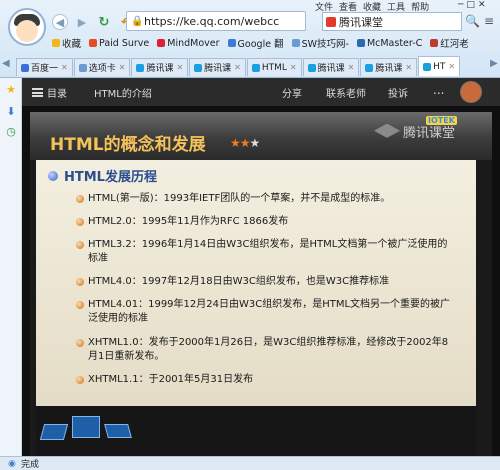 This screenshot has width=500, height=470. What do you see at coordinates (86, 427) in the screenshot?
I see `monitor-icon` at bounding box center [86, 427].